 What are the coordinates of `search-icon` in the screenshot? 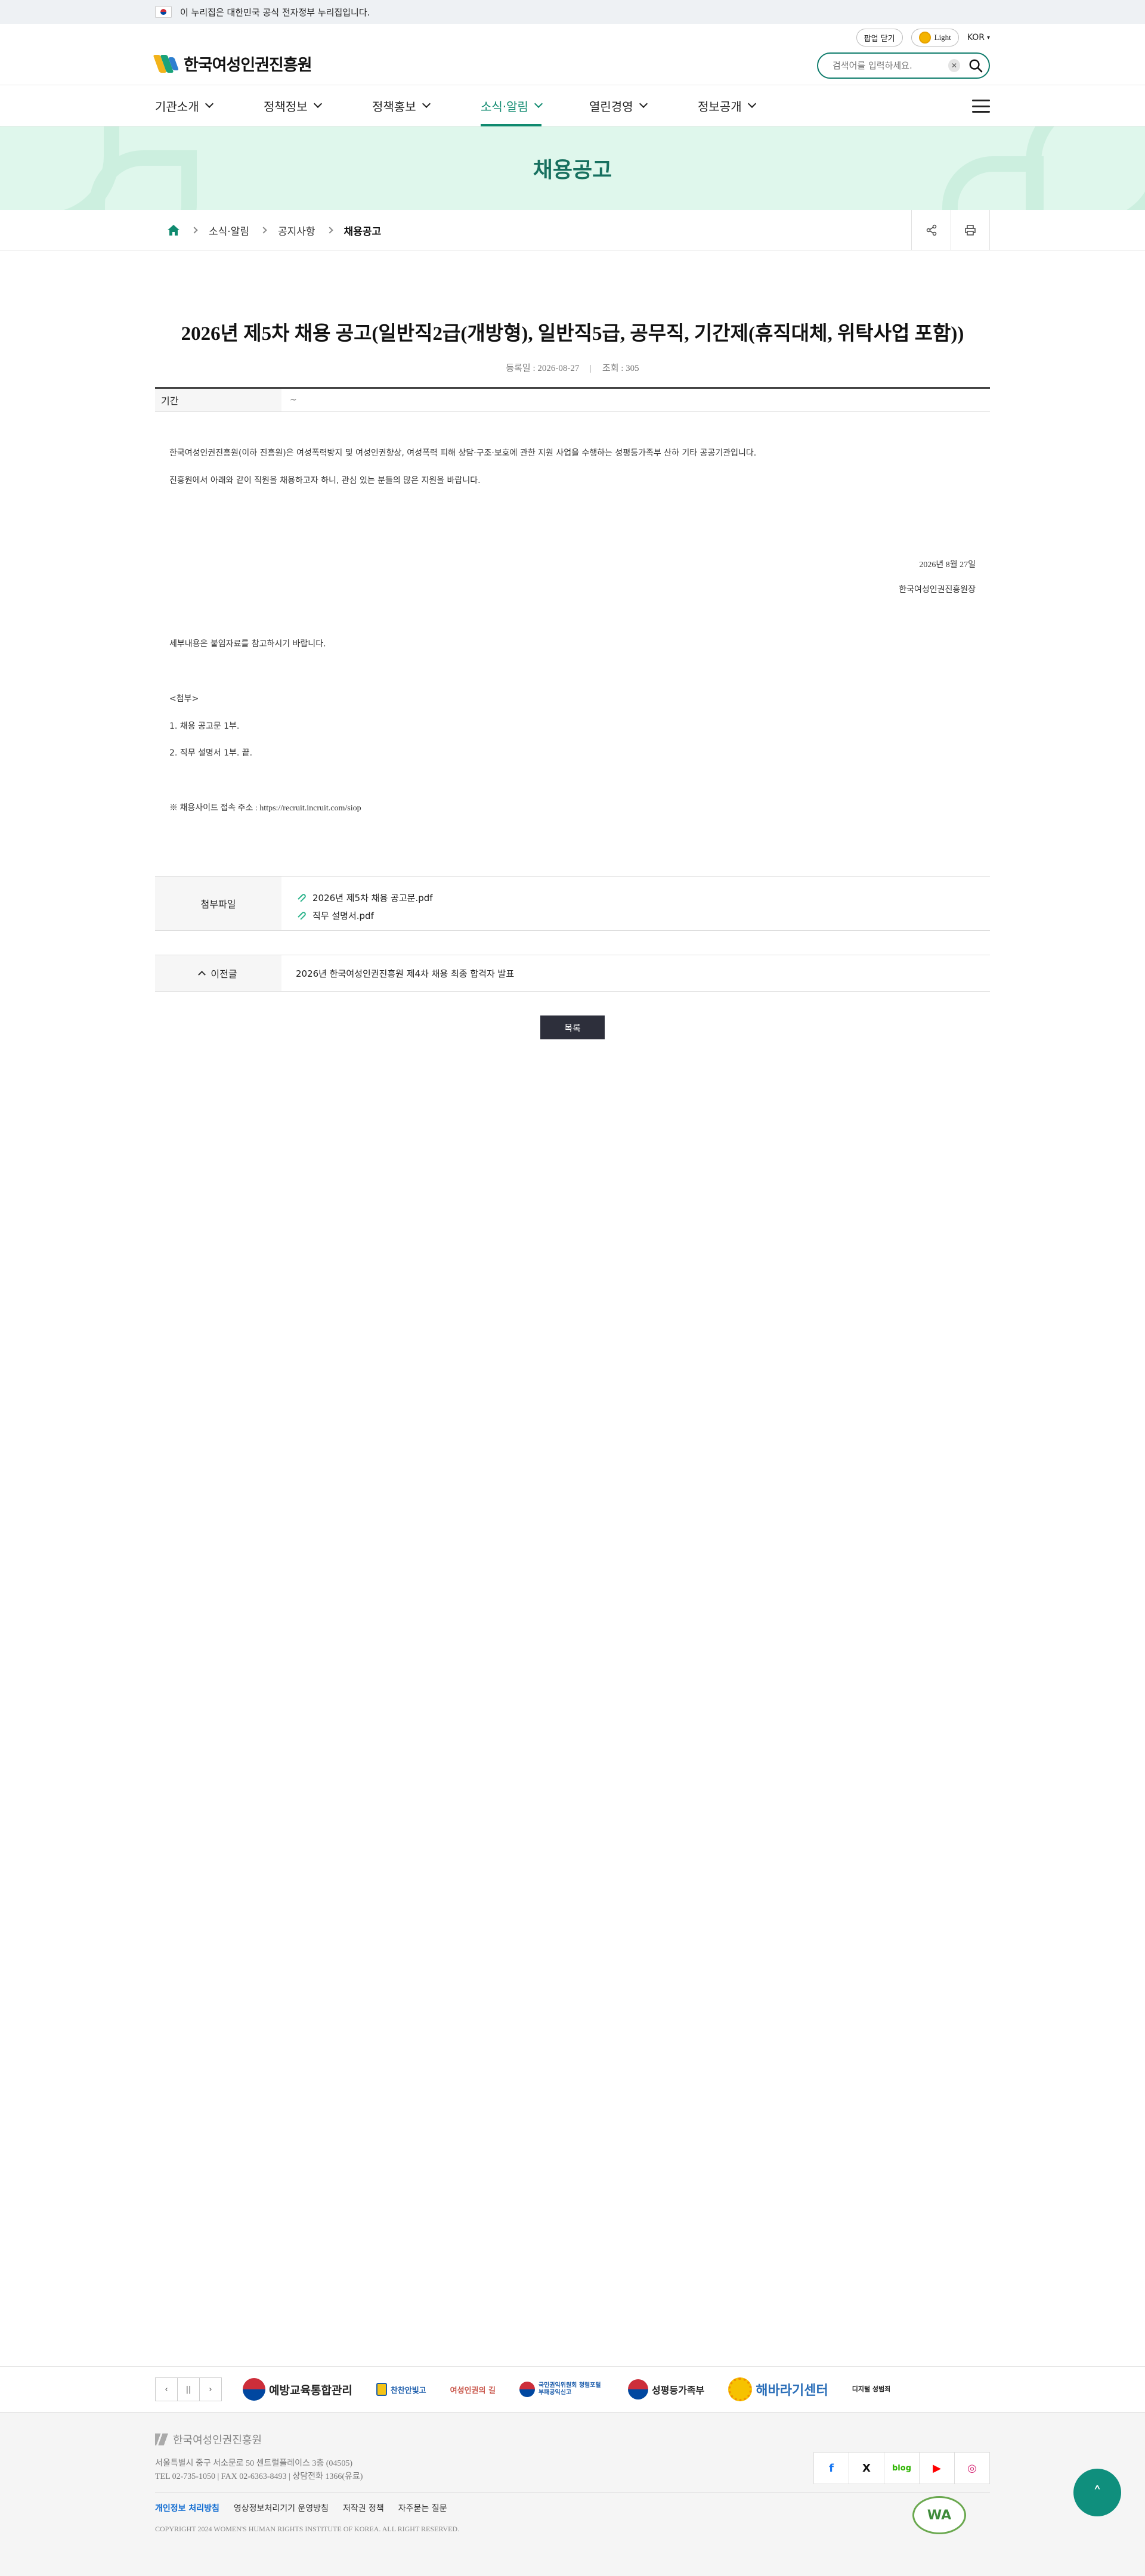 It's located at (975, 65).